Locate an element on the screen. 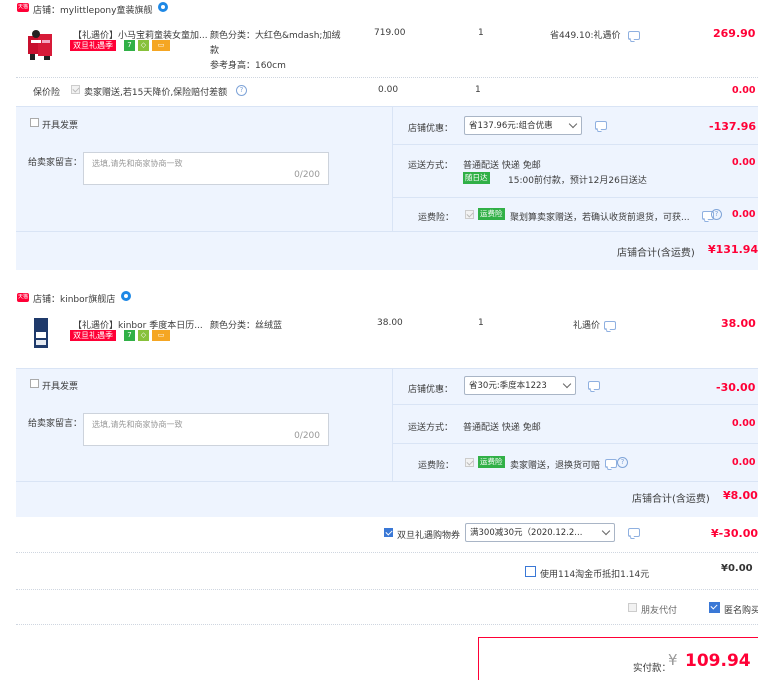 The height and width of the screenshot is (680, 758). shopping-voucher-checkbox is located at coordinates (388, 532).